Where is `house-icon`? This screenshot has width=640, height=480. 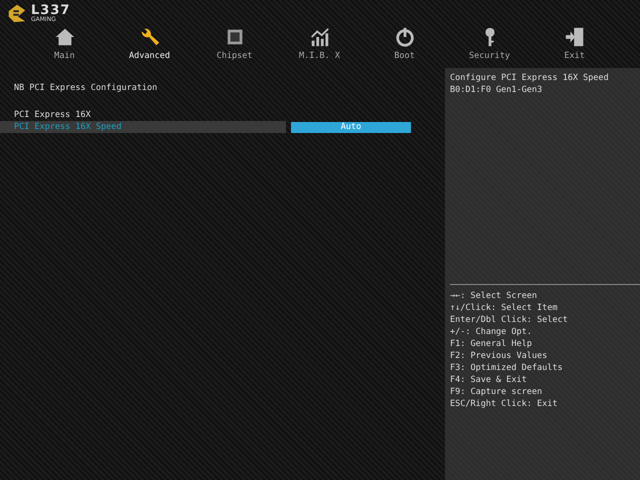 house-icon is located at coordinates (65, 37).